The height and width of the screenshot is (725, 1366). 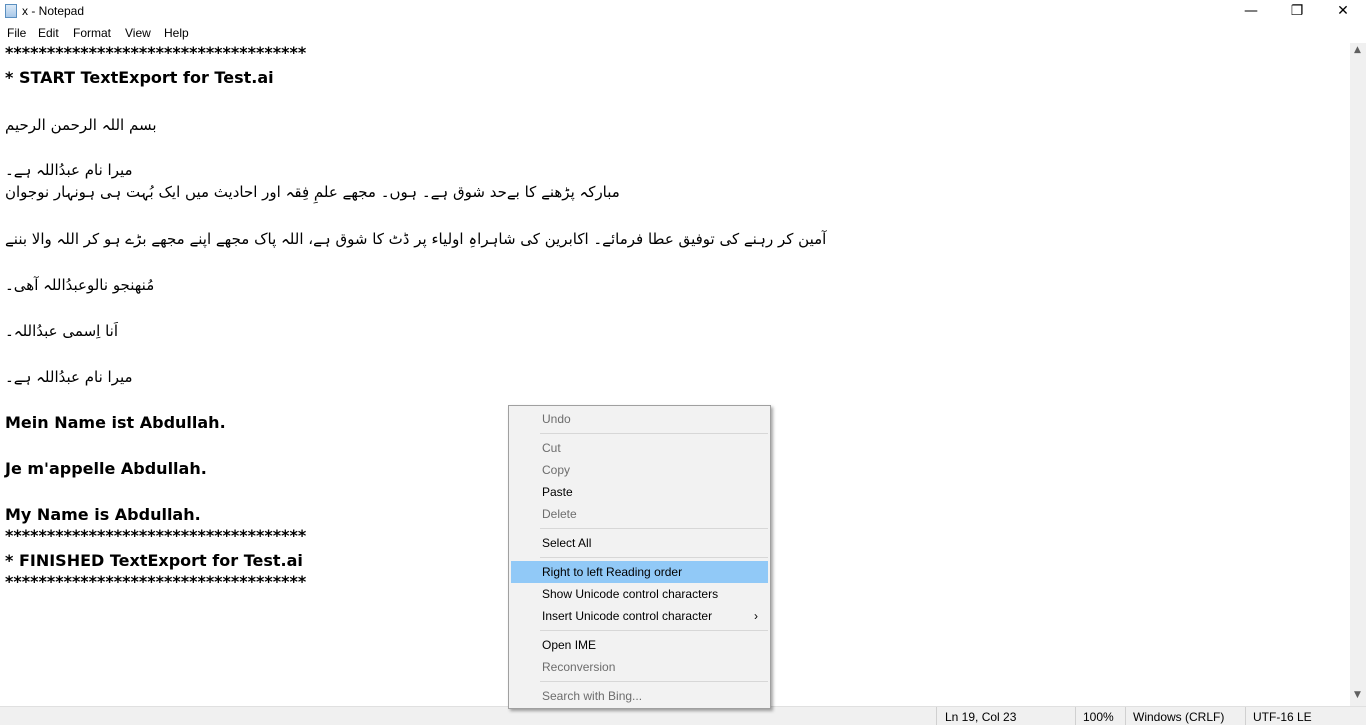 What do you see at coordinates (92, 33) in the screenshot?
I see `menu-format: Format` at bounding box center [92, 33].